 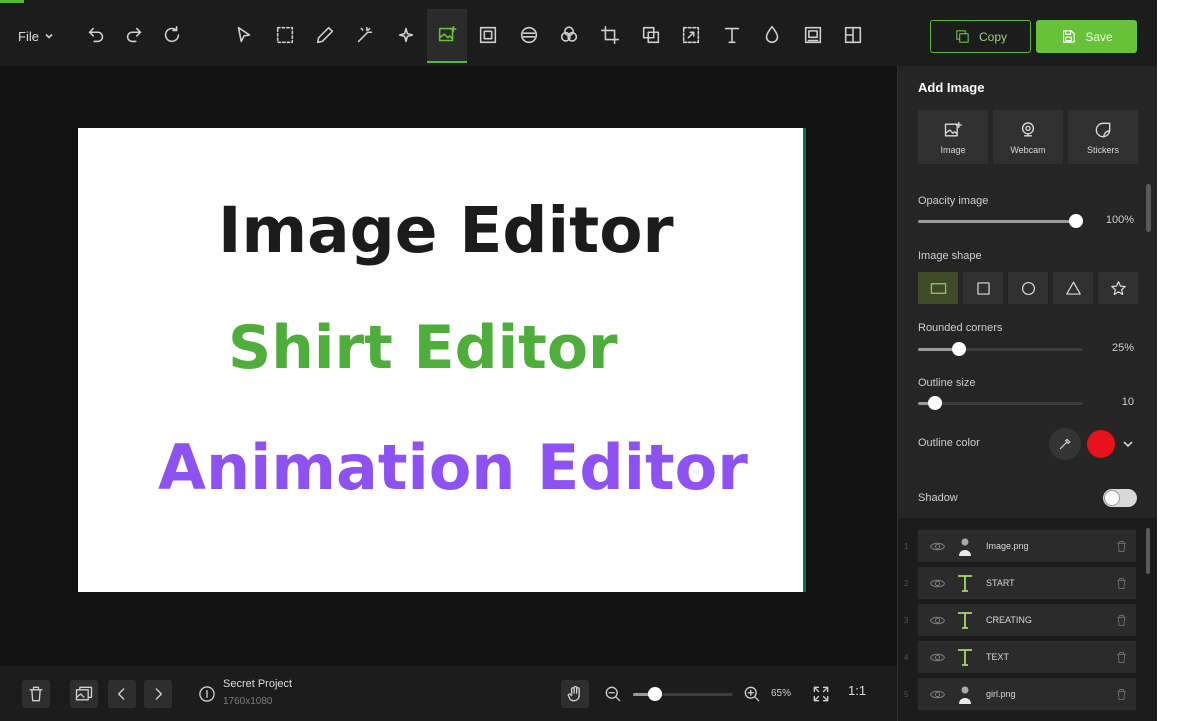 I want to click on file-menu: File, so click(x=36, y=36).